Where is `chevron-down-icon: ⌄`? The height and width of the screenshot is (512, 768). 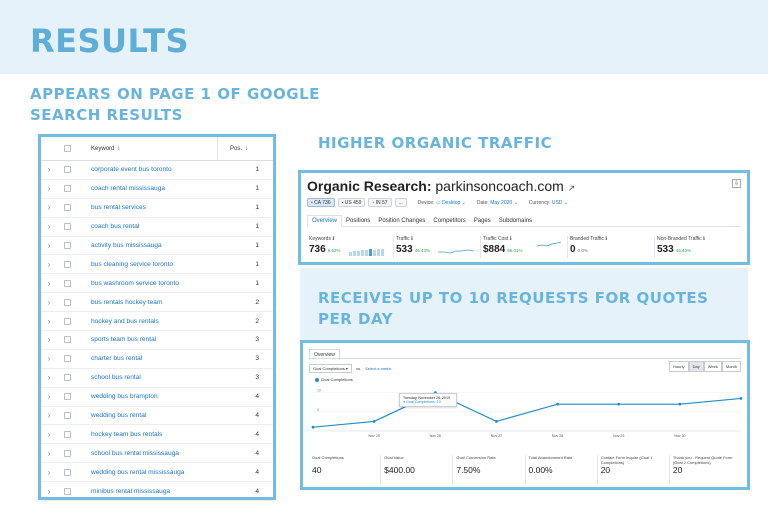
chevron-down-icon: ⌄ is located at coordinates (566, 202).